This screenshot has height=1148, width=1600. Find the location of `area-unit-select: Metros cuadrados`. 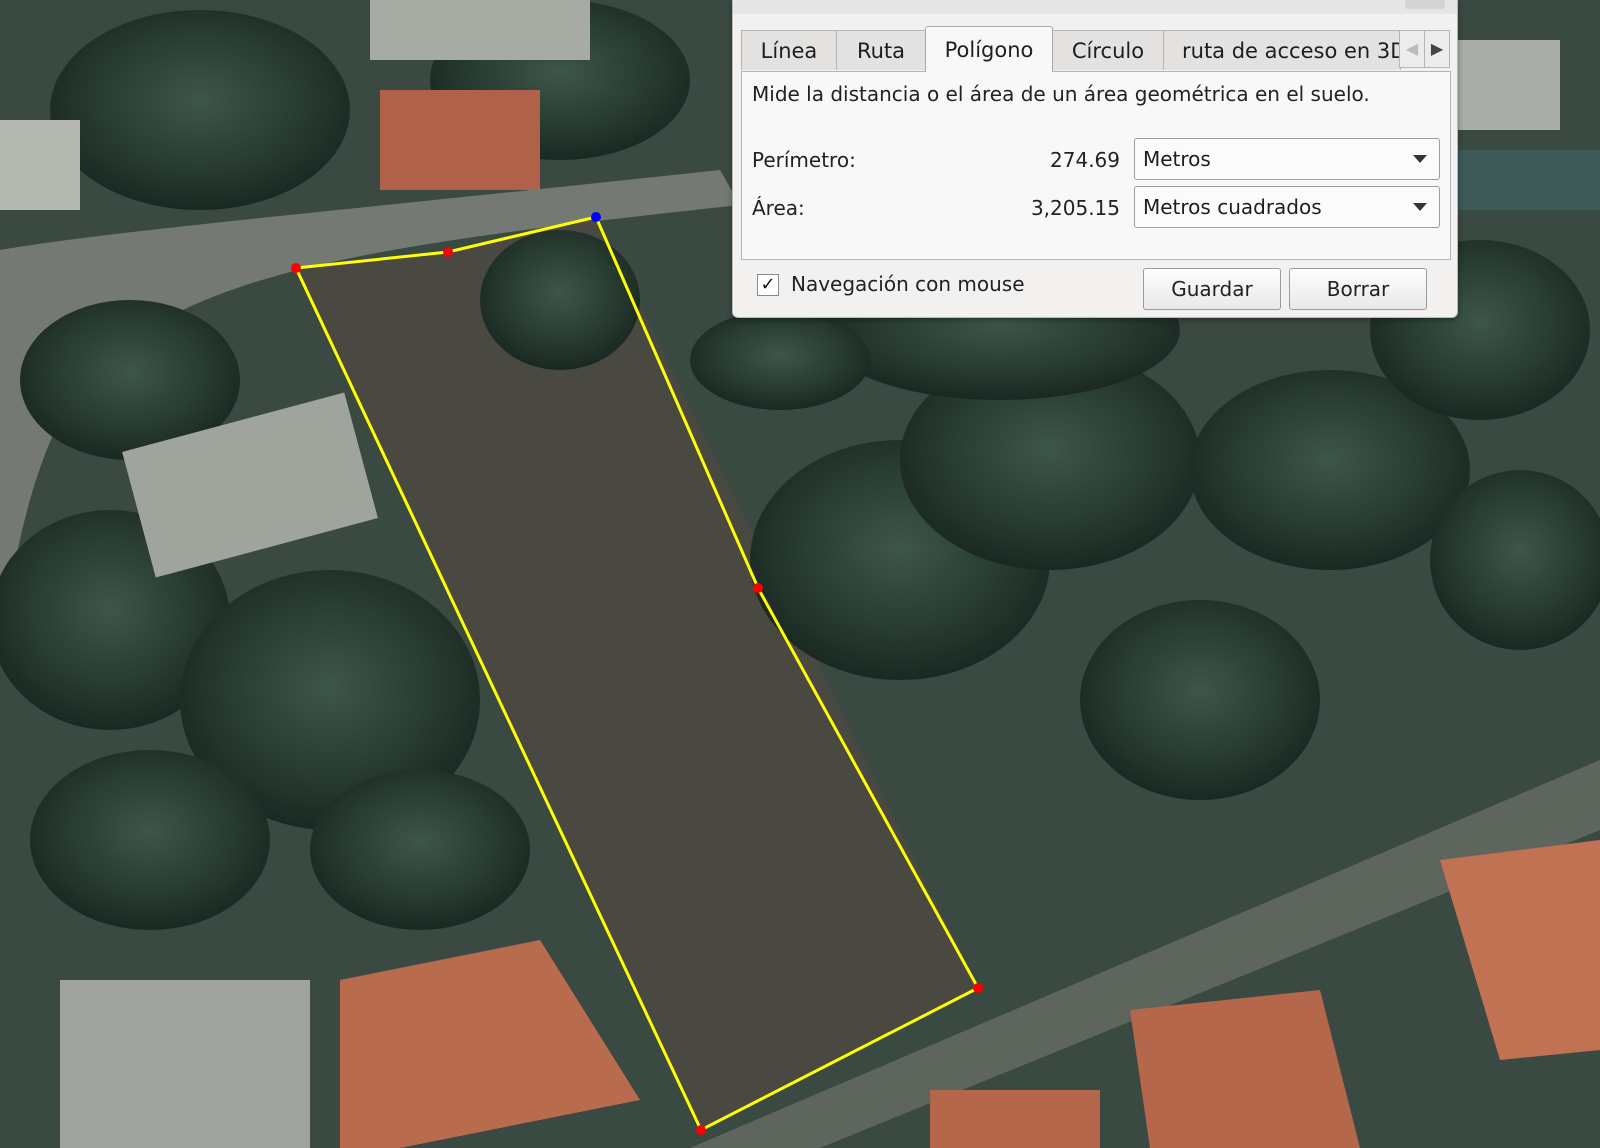

area-unit-select: Metros cuadrados is located at coordinates (1287, 207).